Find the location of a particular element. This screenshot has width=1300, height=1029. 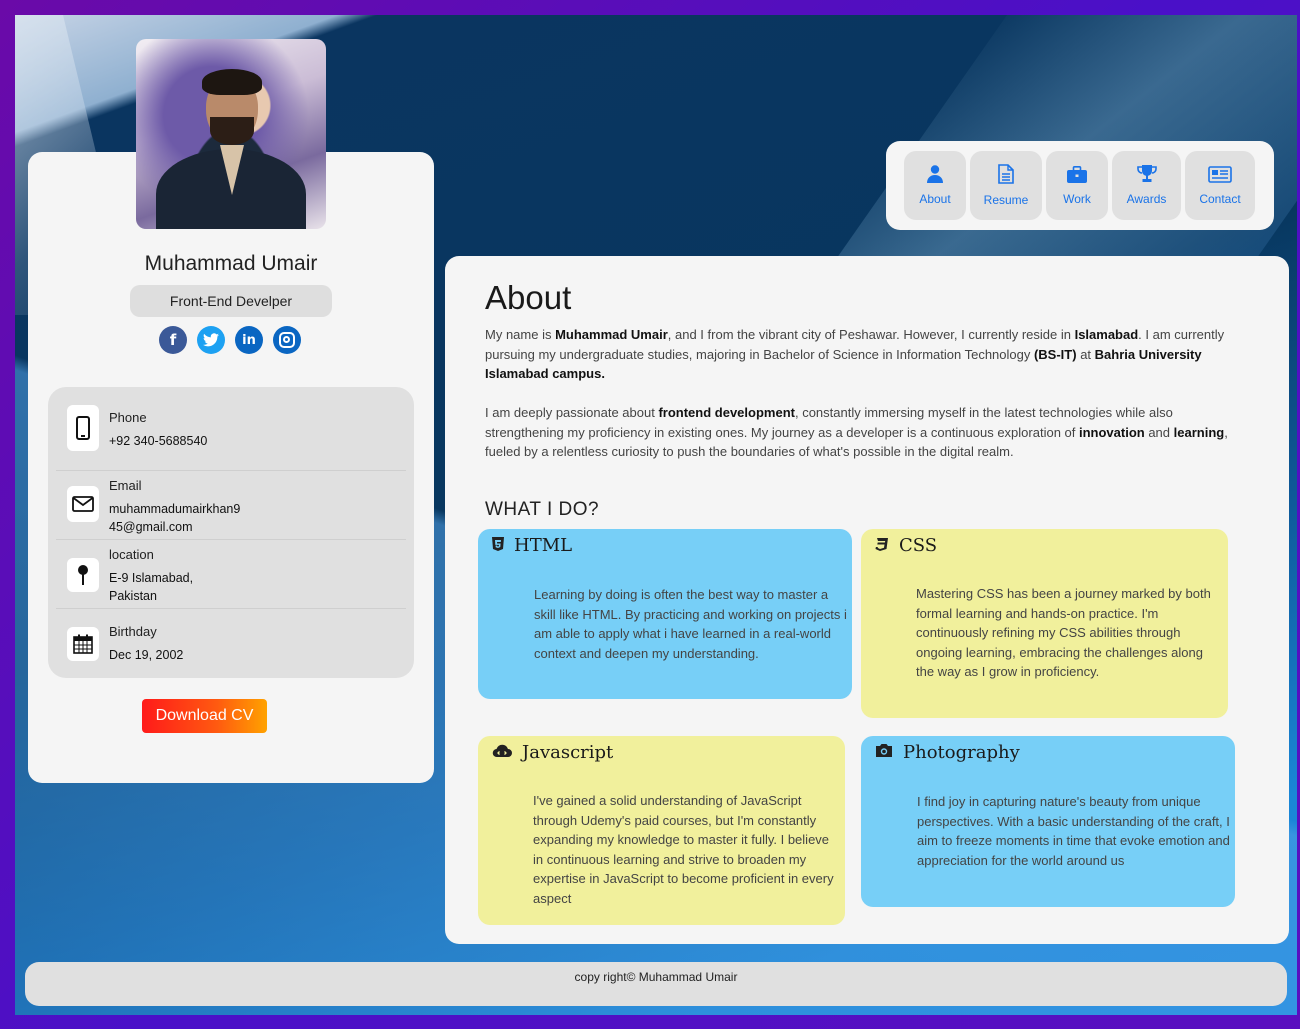

html5-icon is located at coordinates (498, 545).